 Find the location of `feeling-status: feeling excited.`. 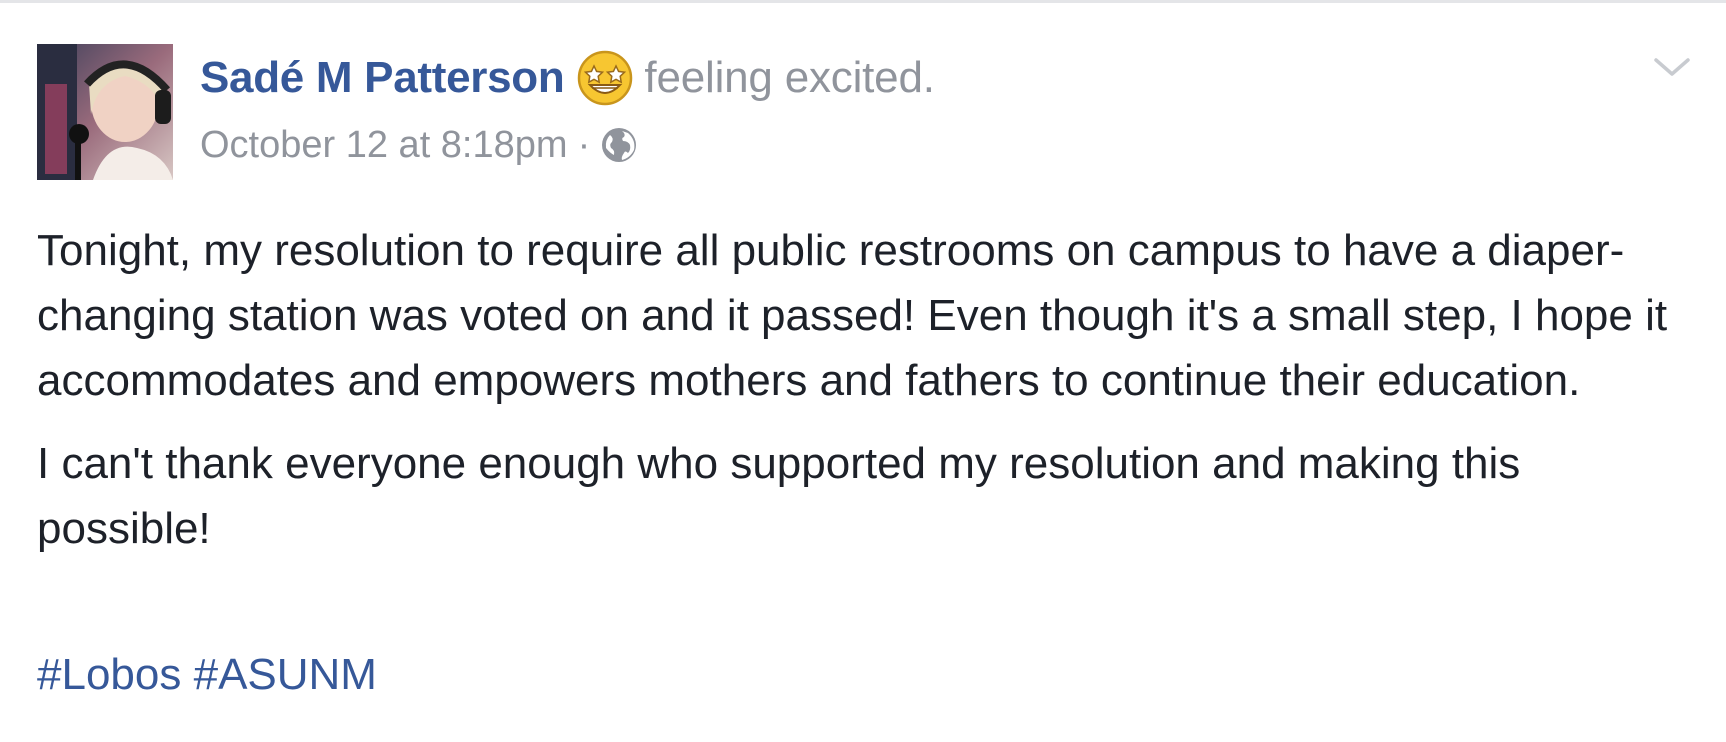

feeling-status: feeling excited. is located at coordinates (789, 77).